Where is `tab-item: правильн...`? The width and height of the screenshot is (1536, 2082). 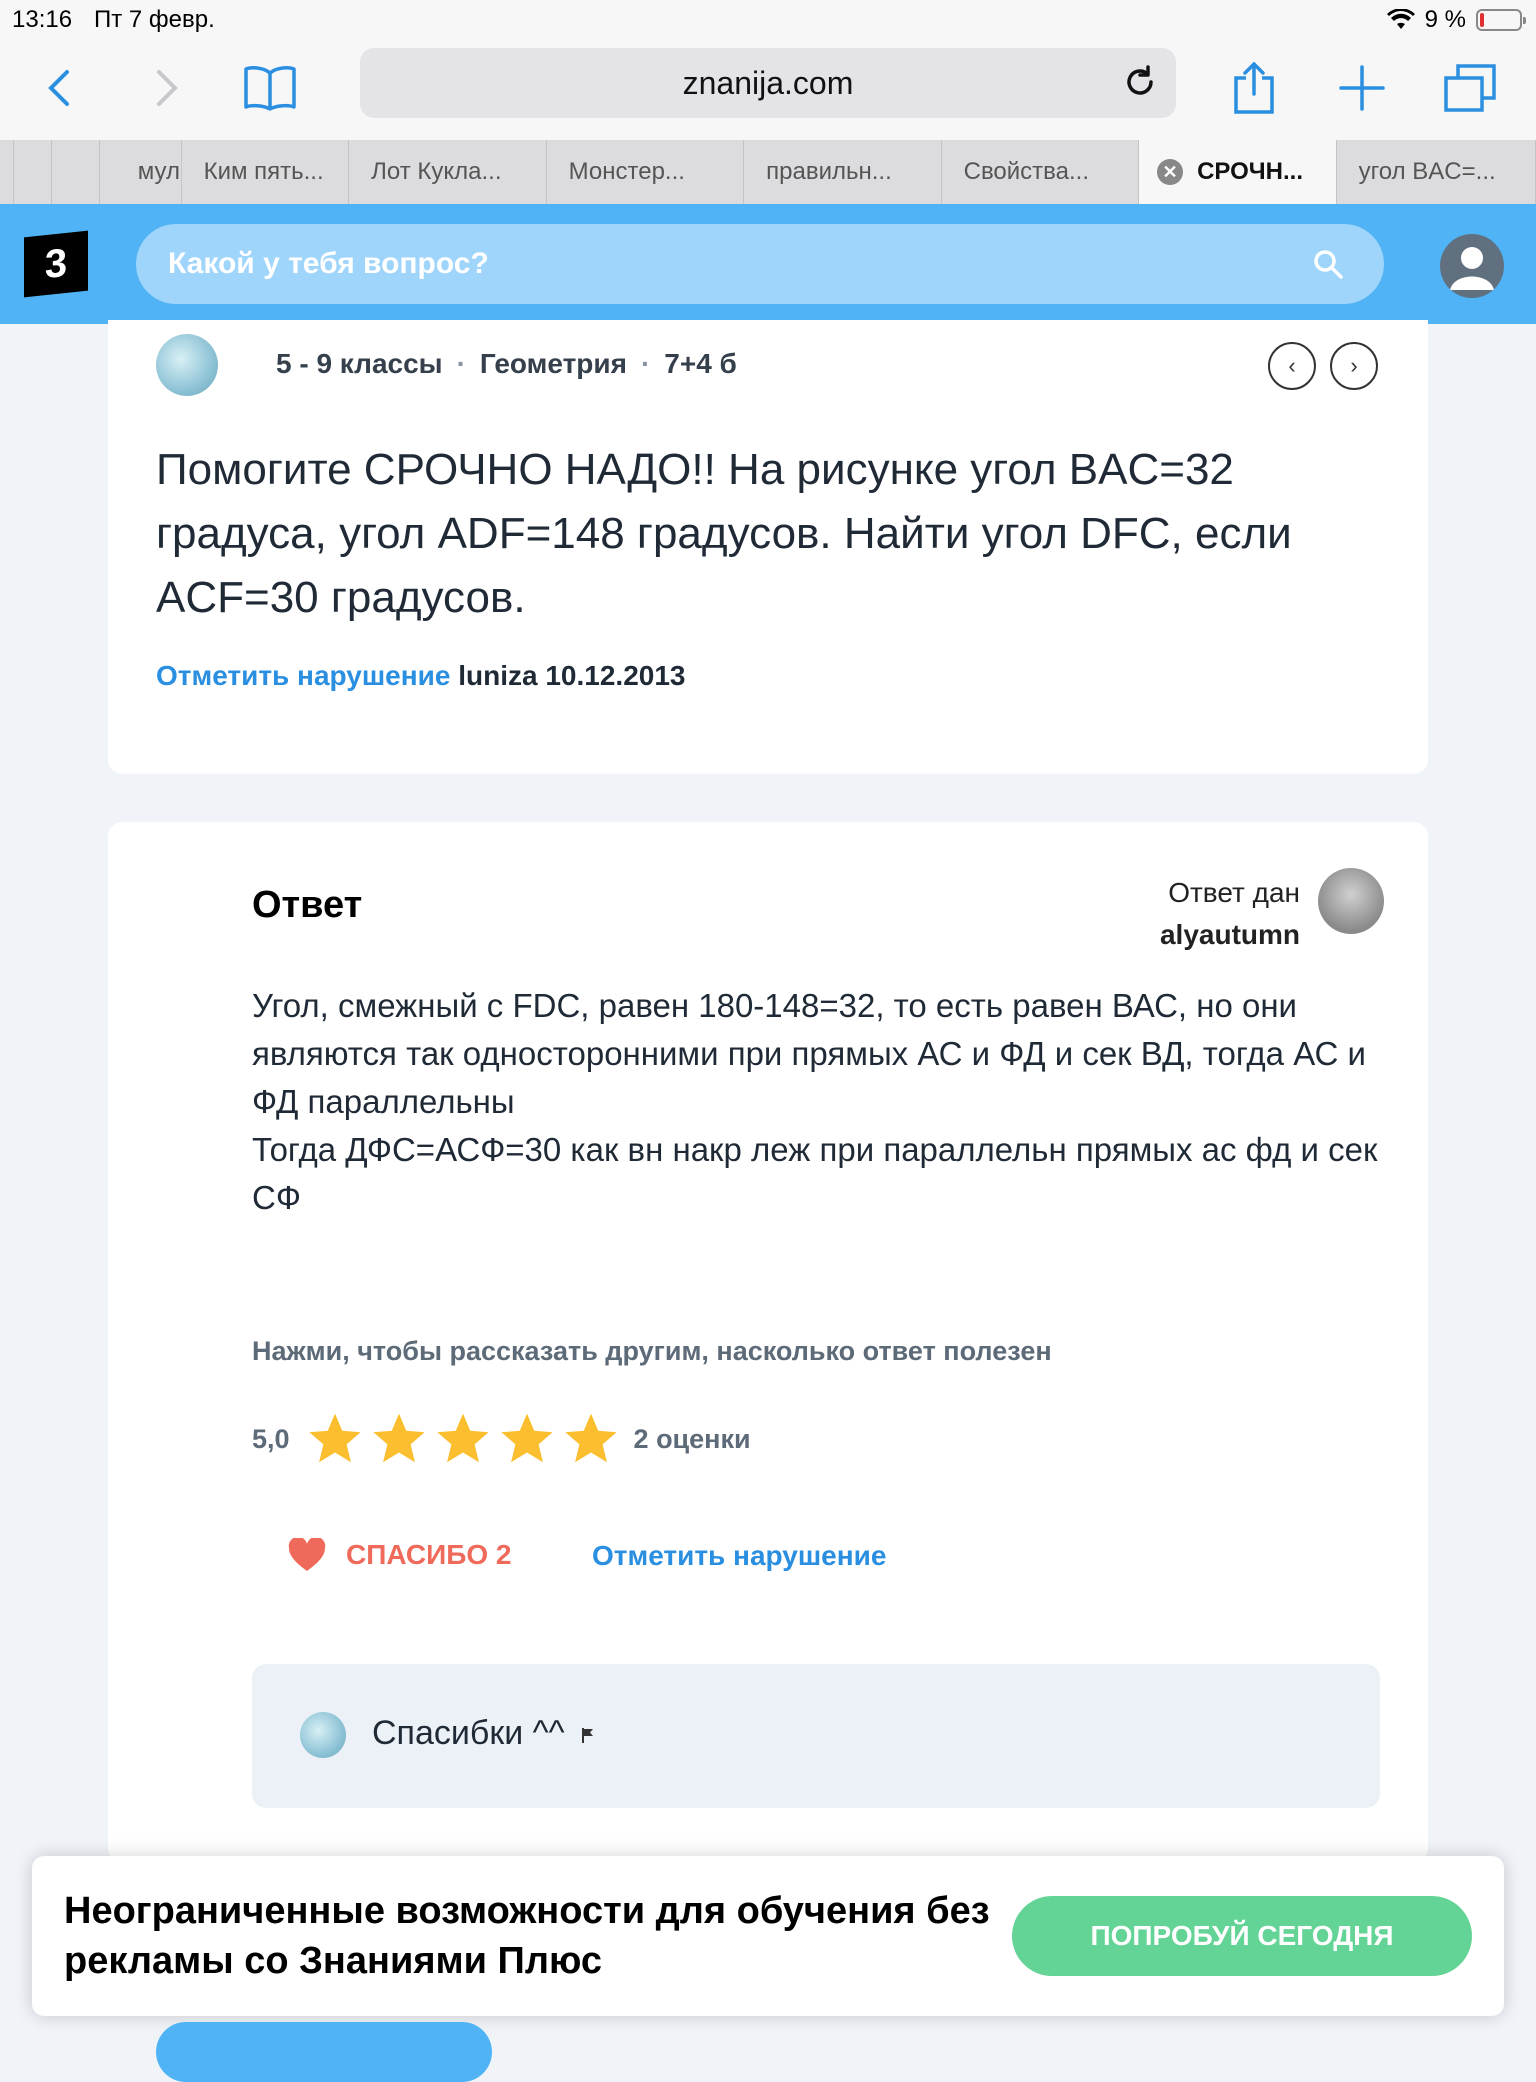
tab-item: правильн... is located at coordinates (843, 172).